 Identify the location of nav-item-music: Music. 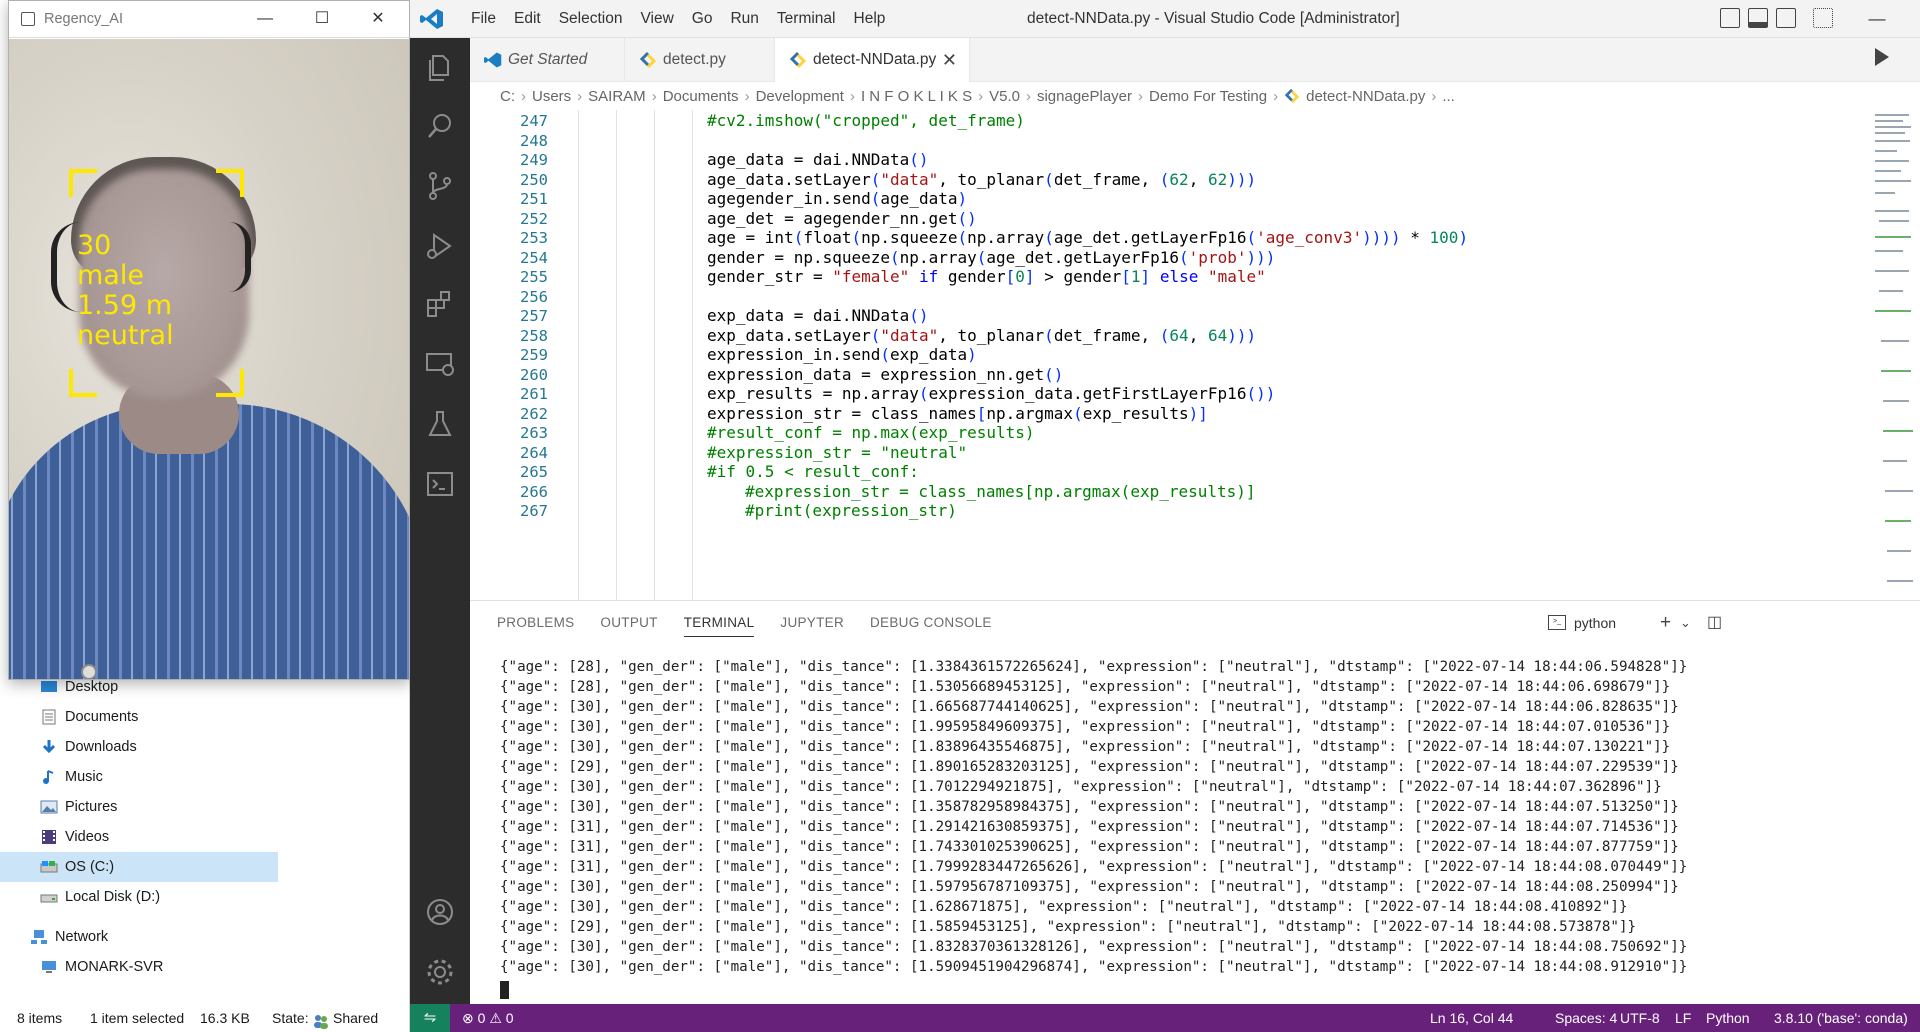
(139, 777).